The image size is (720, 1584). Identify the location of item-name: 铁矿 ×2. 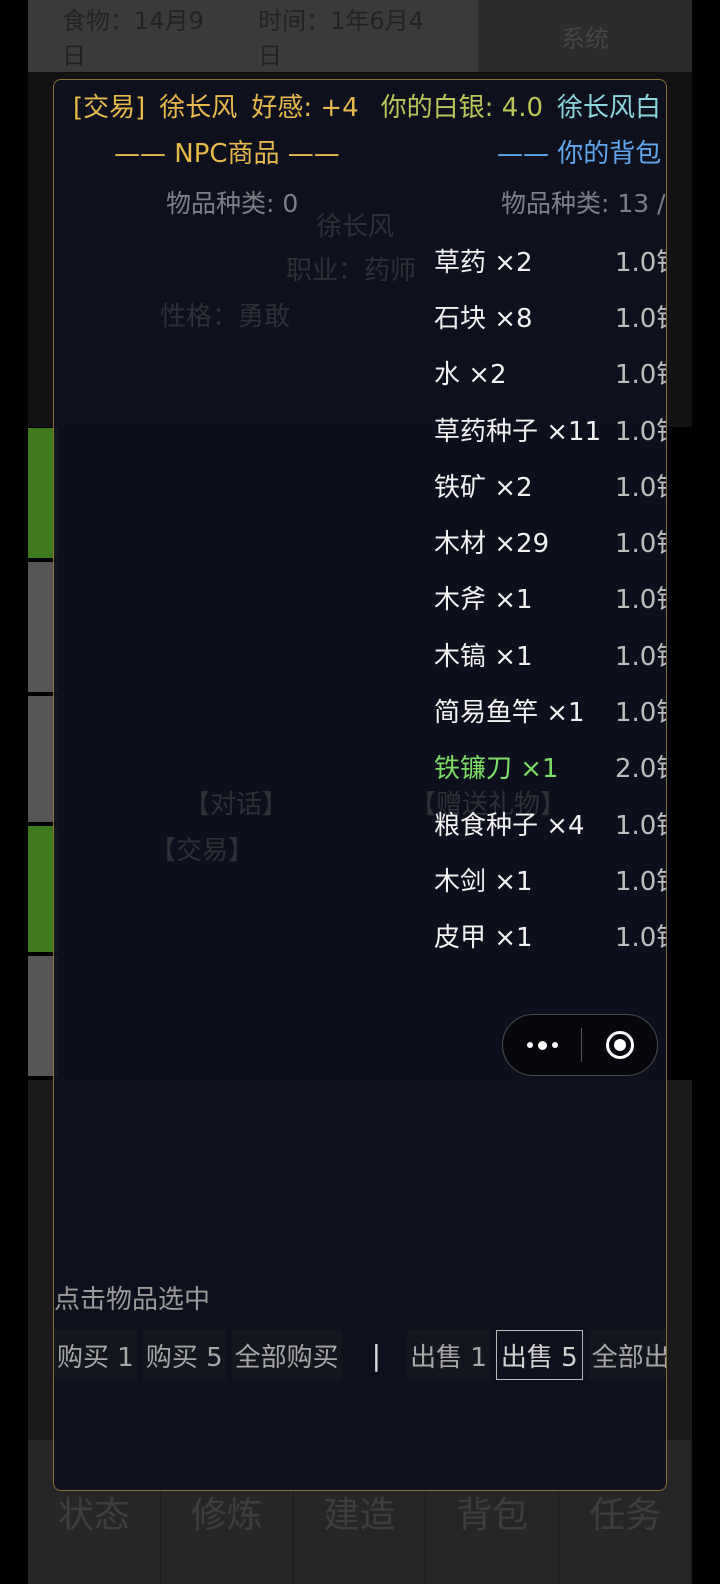
(483, 487).